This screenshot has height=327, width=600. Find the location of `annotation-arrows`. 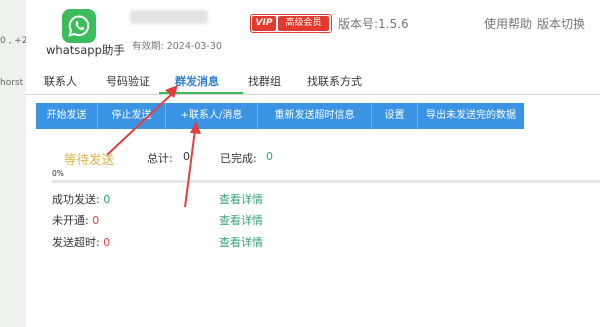

annotation-arrows is located at coordinates (153, 146).